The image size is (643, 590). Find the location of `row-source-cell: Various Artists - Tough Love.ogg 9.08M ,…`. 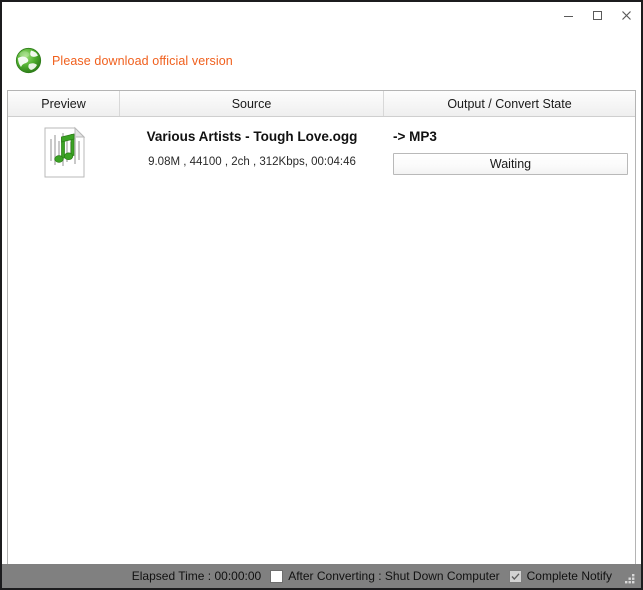

row-source-cell: Various Artists - Tough Love.ogg 9.08M ,… is located at coordinates (252, 145).